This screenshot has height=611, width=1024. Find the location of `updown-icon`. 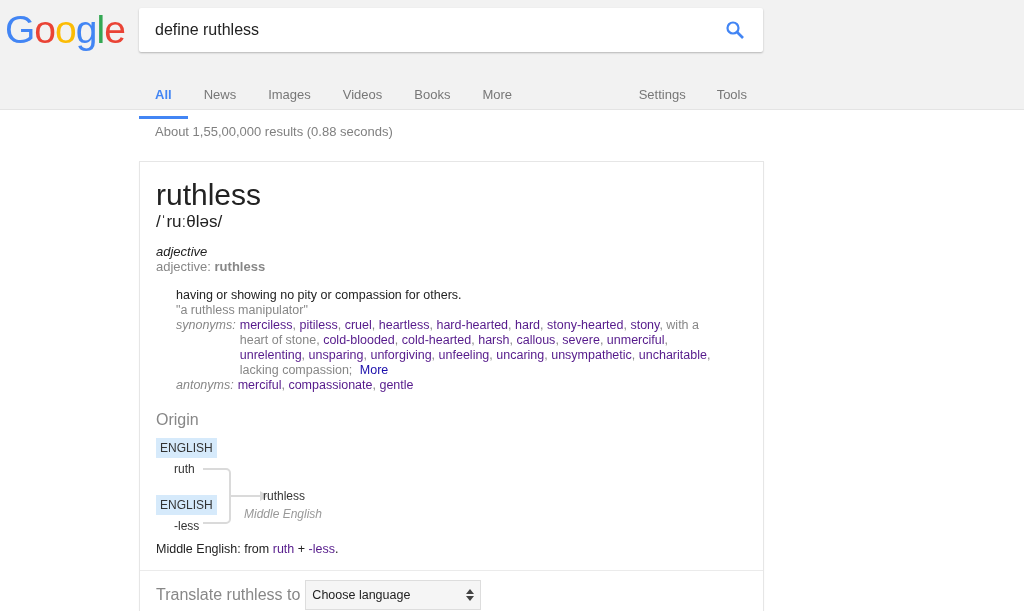

updown-icon is located at coordinates (470, 595).